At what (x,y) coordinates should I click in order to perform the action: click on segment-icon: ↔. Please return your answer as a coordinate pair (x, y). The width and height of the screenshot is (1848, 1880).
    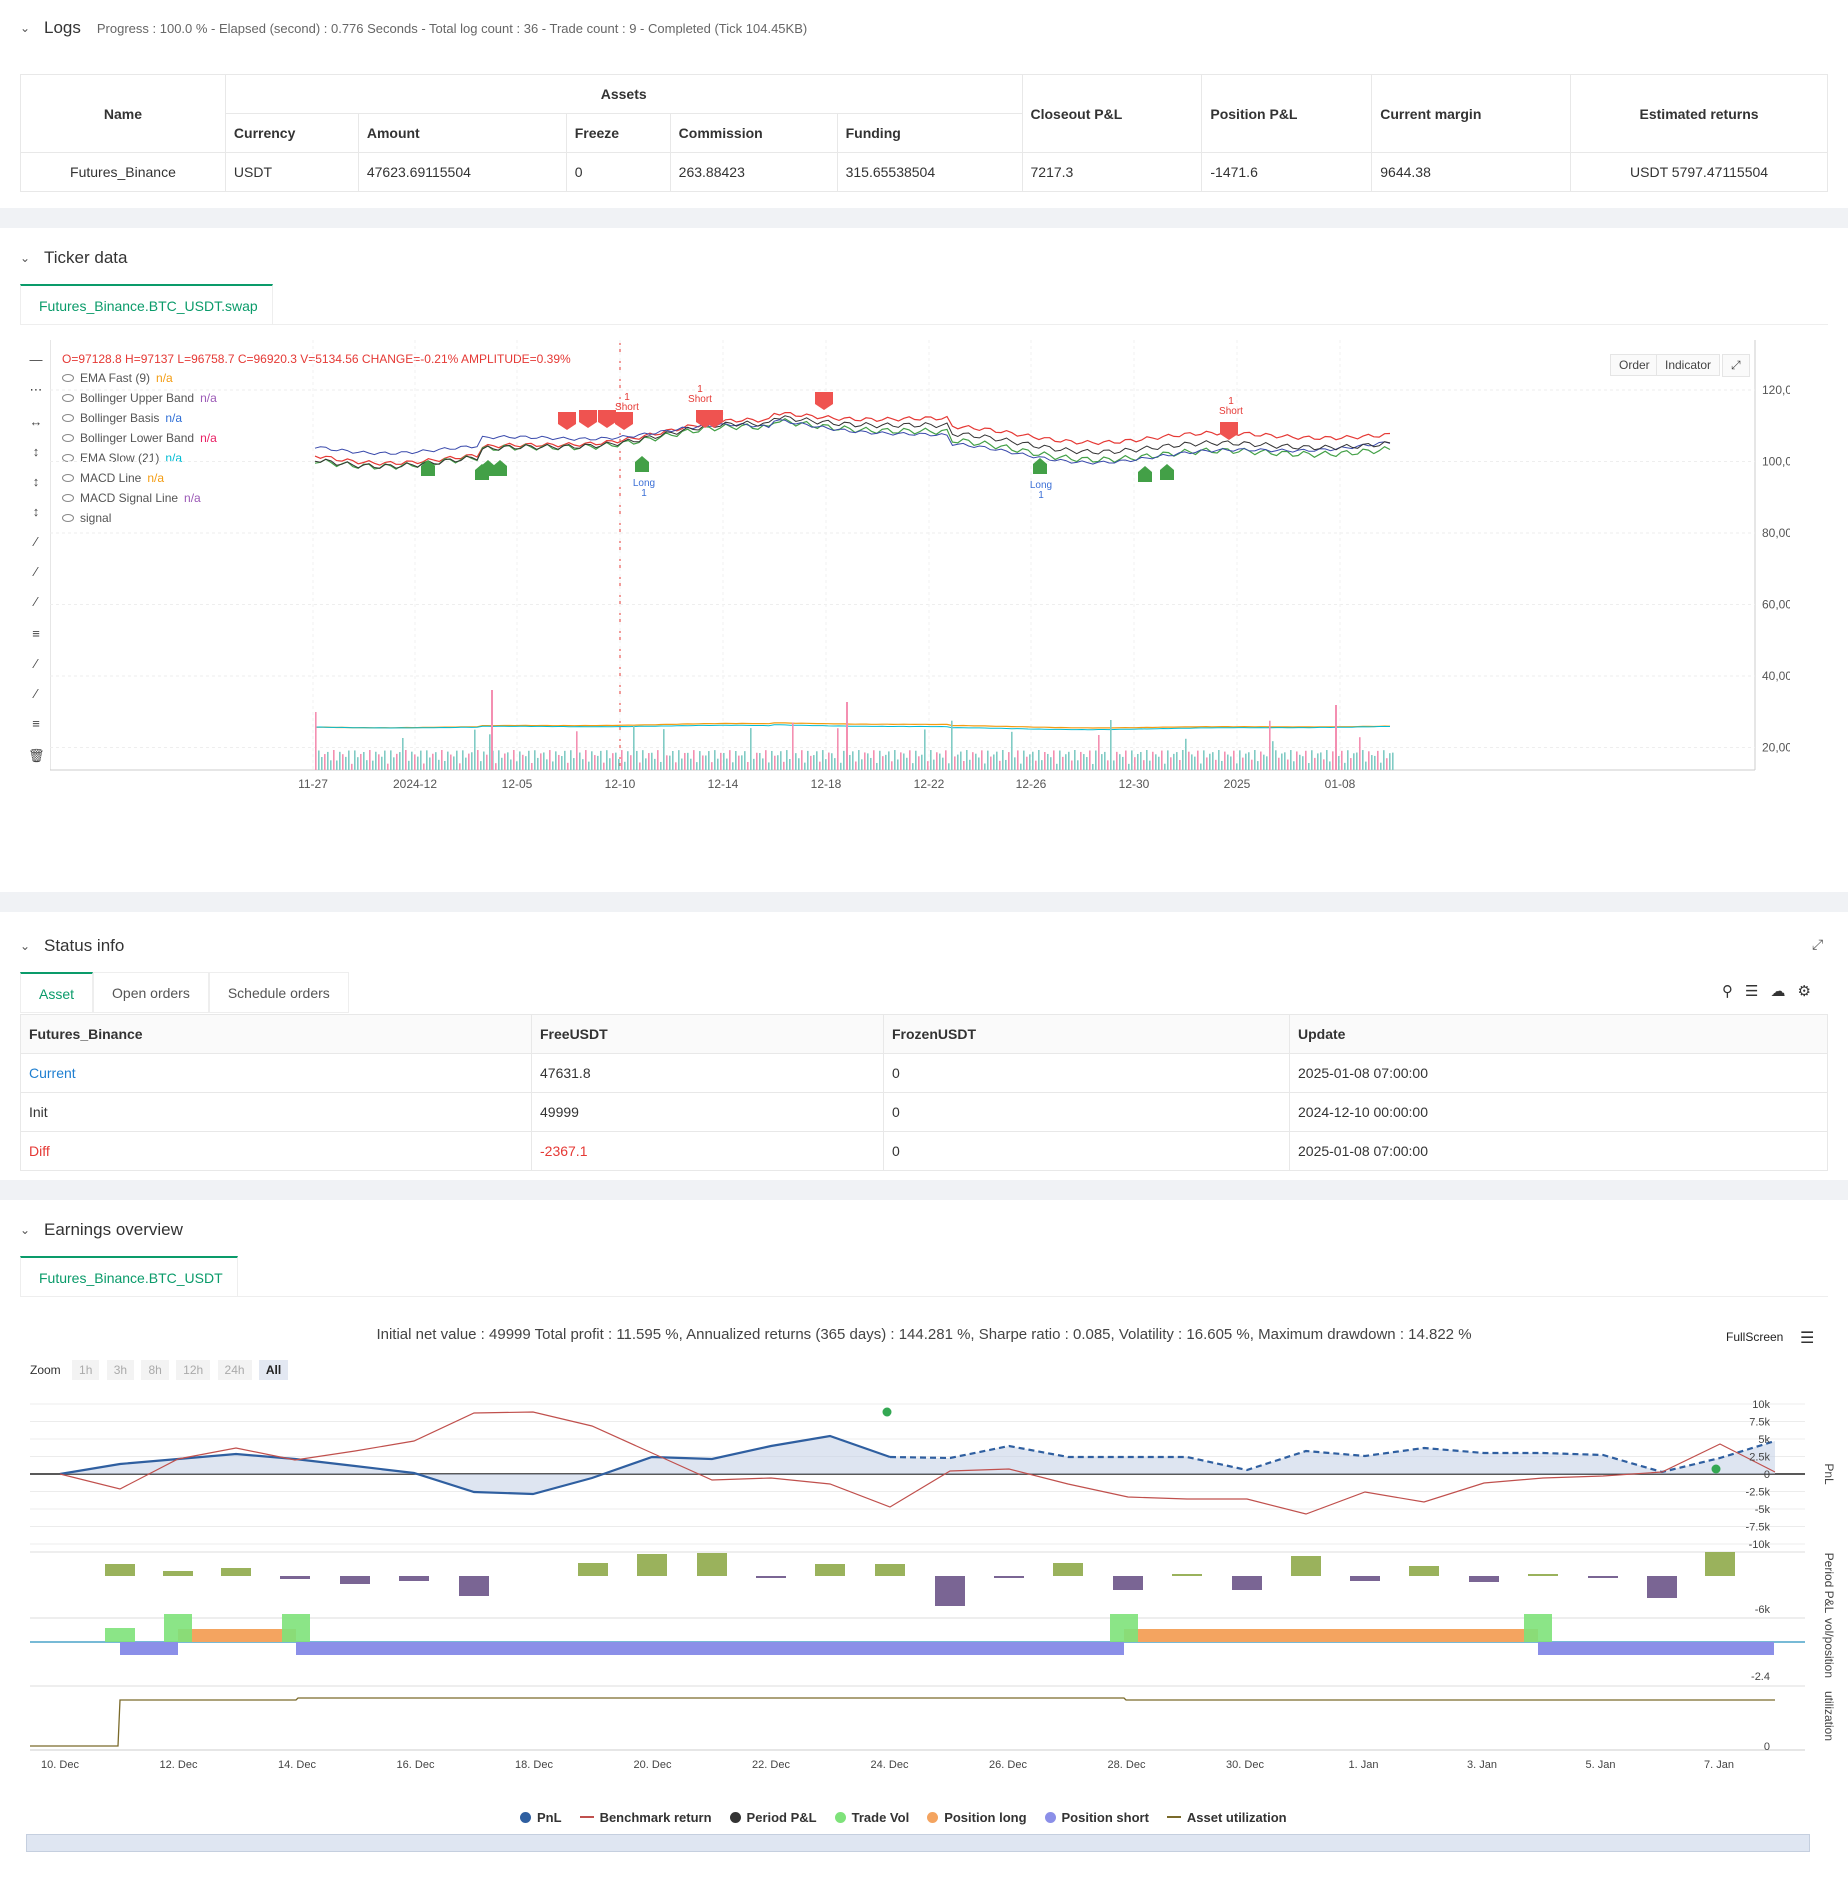
    Looking at the image, I should click on (36, 422).